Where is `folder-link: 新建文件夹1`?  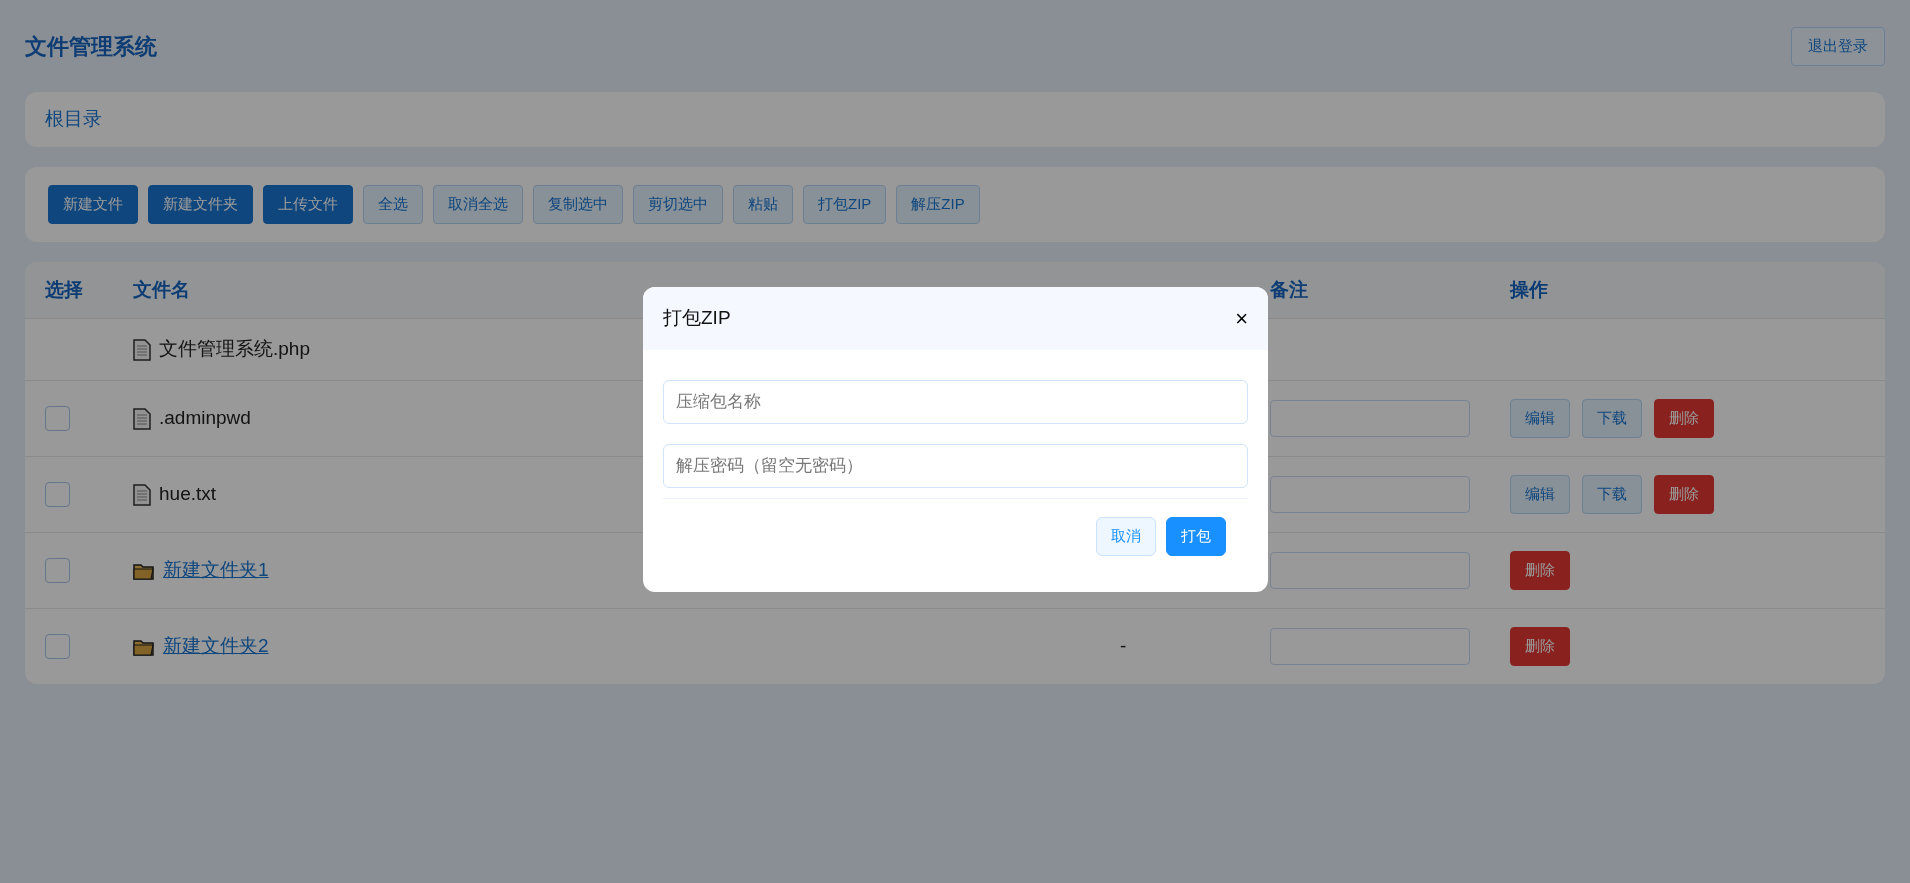 folder-link: 新建文件夹1 is located at coordinates (216, 570).